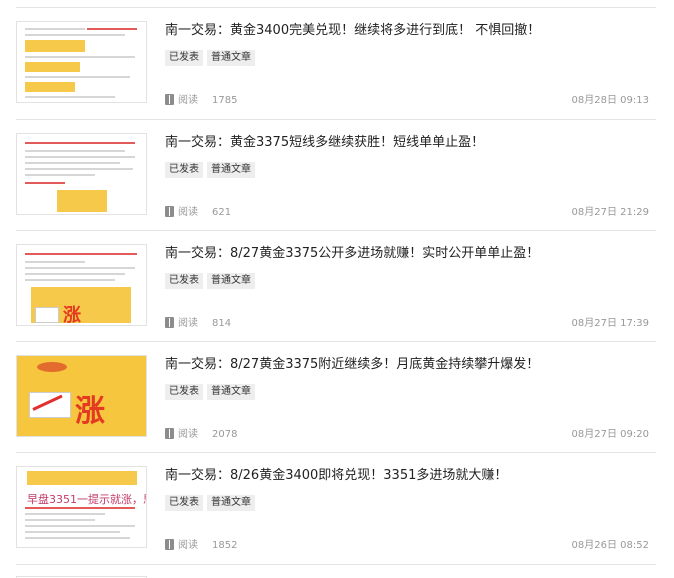  What do you see at coordinates (86, 499) in the screenshot?
I see `thumb-handwrite-text: 早盘3351一提示就涨，思路顺势` at bounding box center [86, 499].